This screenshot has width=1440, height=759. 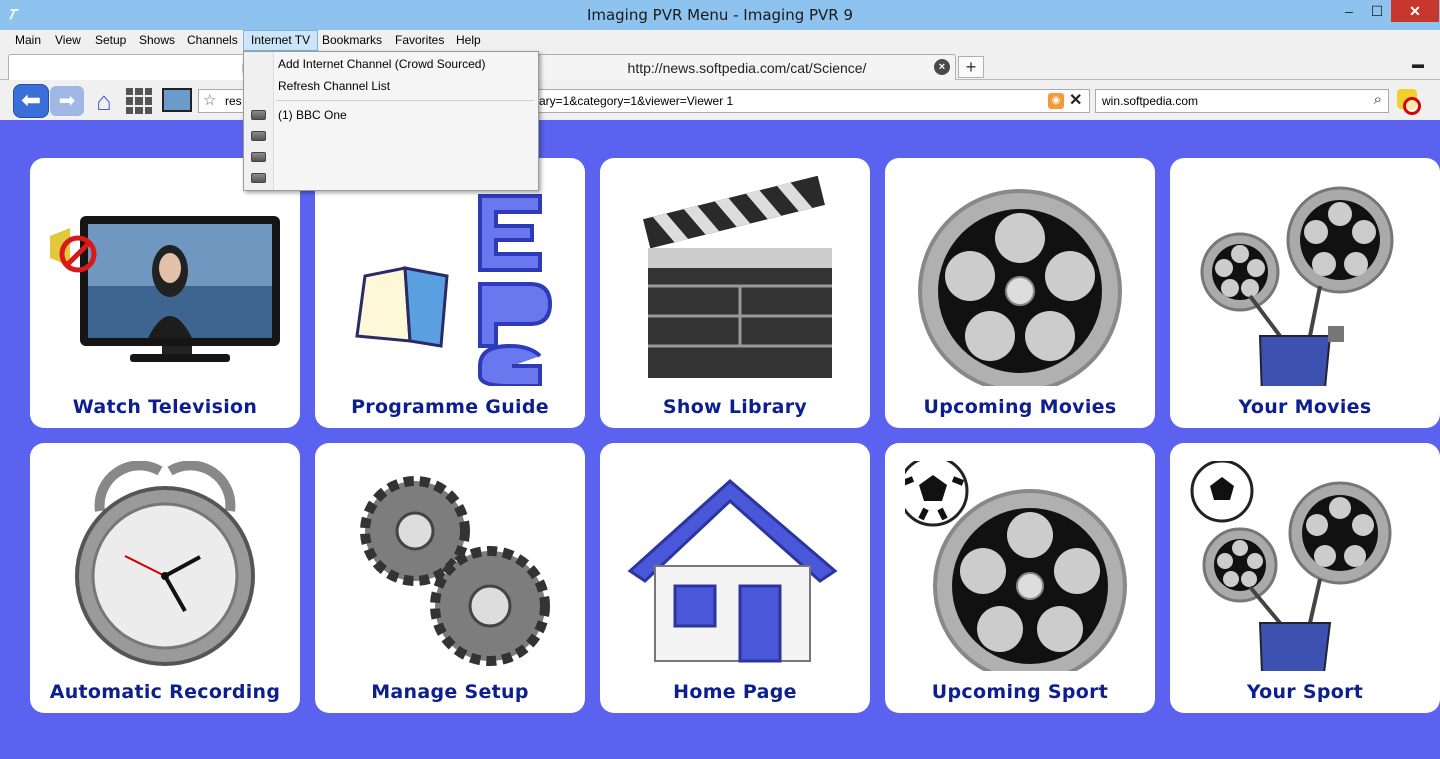 What do you see at coordinates (405, 100) in the screenshot?
I see `menu-separator` at bounding box center [405, 100].